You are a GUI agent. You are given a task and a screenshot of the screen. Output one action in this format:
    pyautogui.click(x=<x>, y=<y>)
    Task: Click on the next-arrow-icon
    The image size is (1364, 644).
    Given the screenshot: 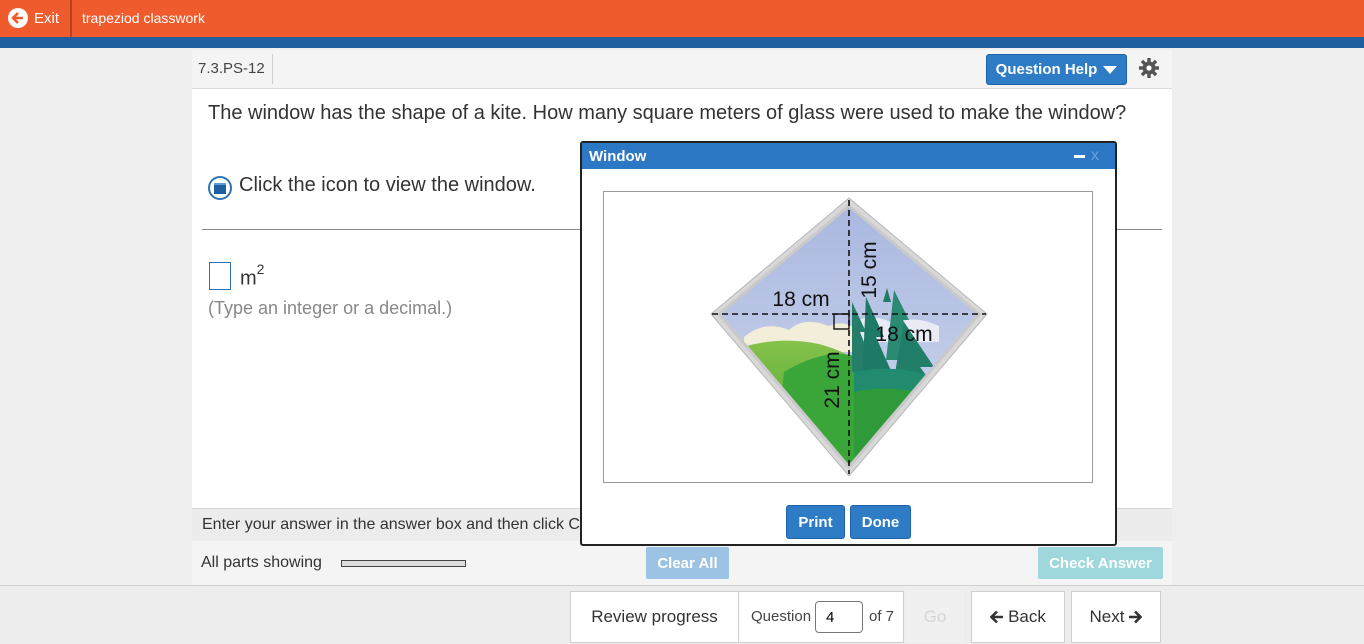 What is the action you would take?
    pyautogui.click(x=1136, y=617)
    